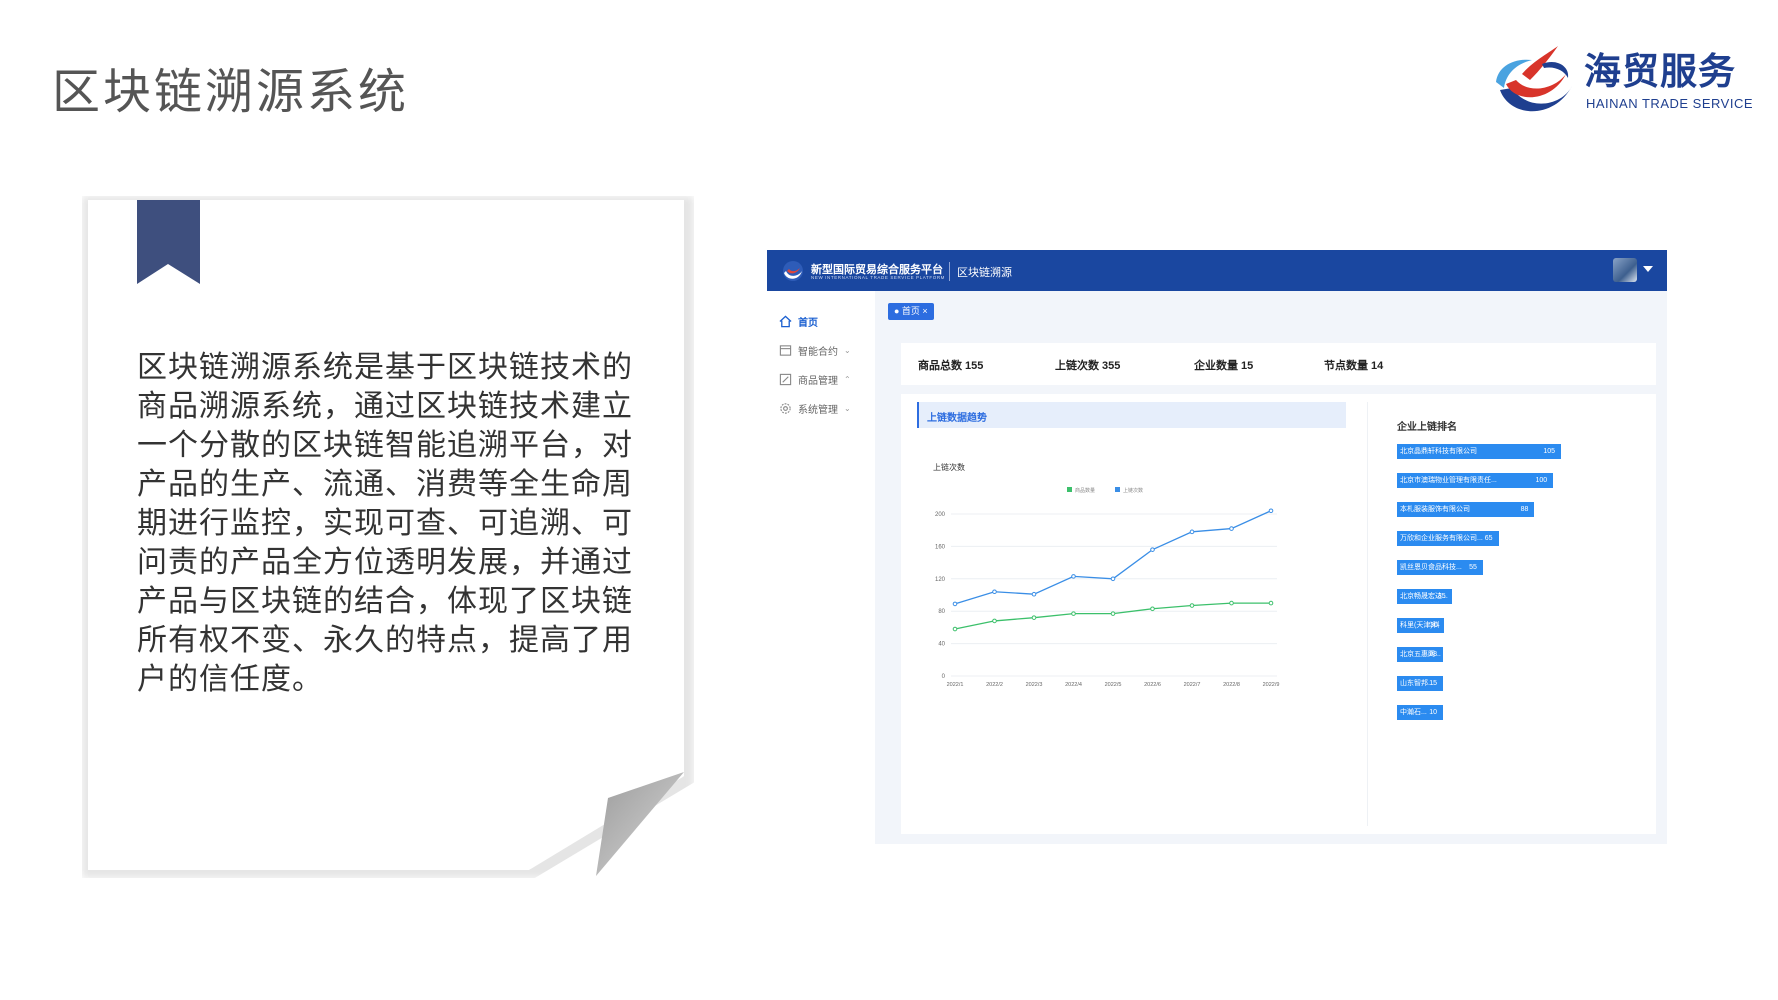 This screenshot has width=1778, height=1000. Describe the element at coordinates (1660, 71) in the screenshot. I see `brand-name: 海贸服务` at that location.